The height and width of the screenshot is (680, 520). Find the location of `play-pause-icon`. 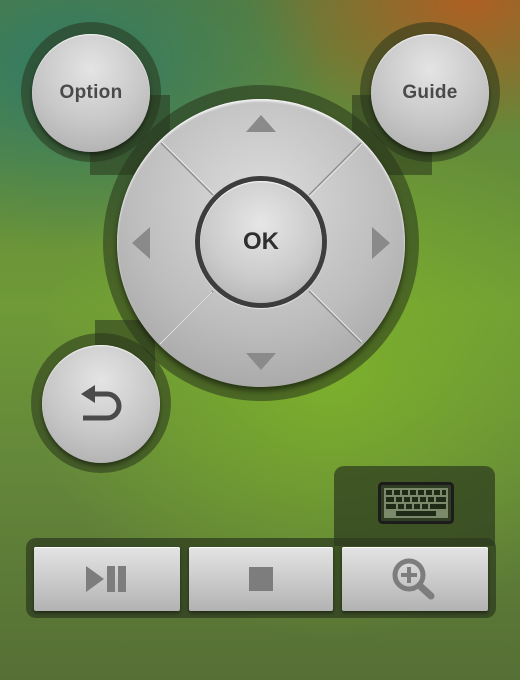

play-pause-icon is located at coordinates (106, 579).